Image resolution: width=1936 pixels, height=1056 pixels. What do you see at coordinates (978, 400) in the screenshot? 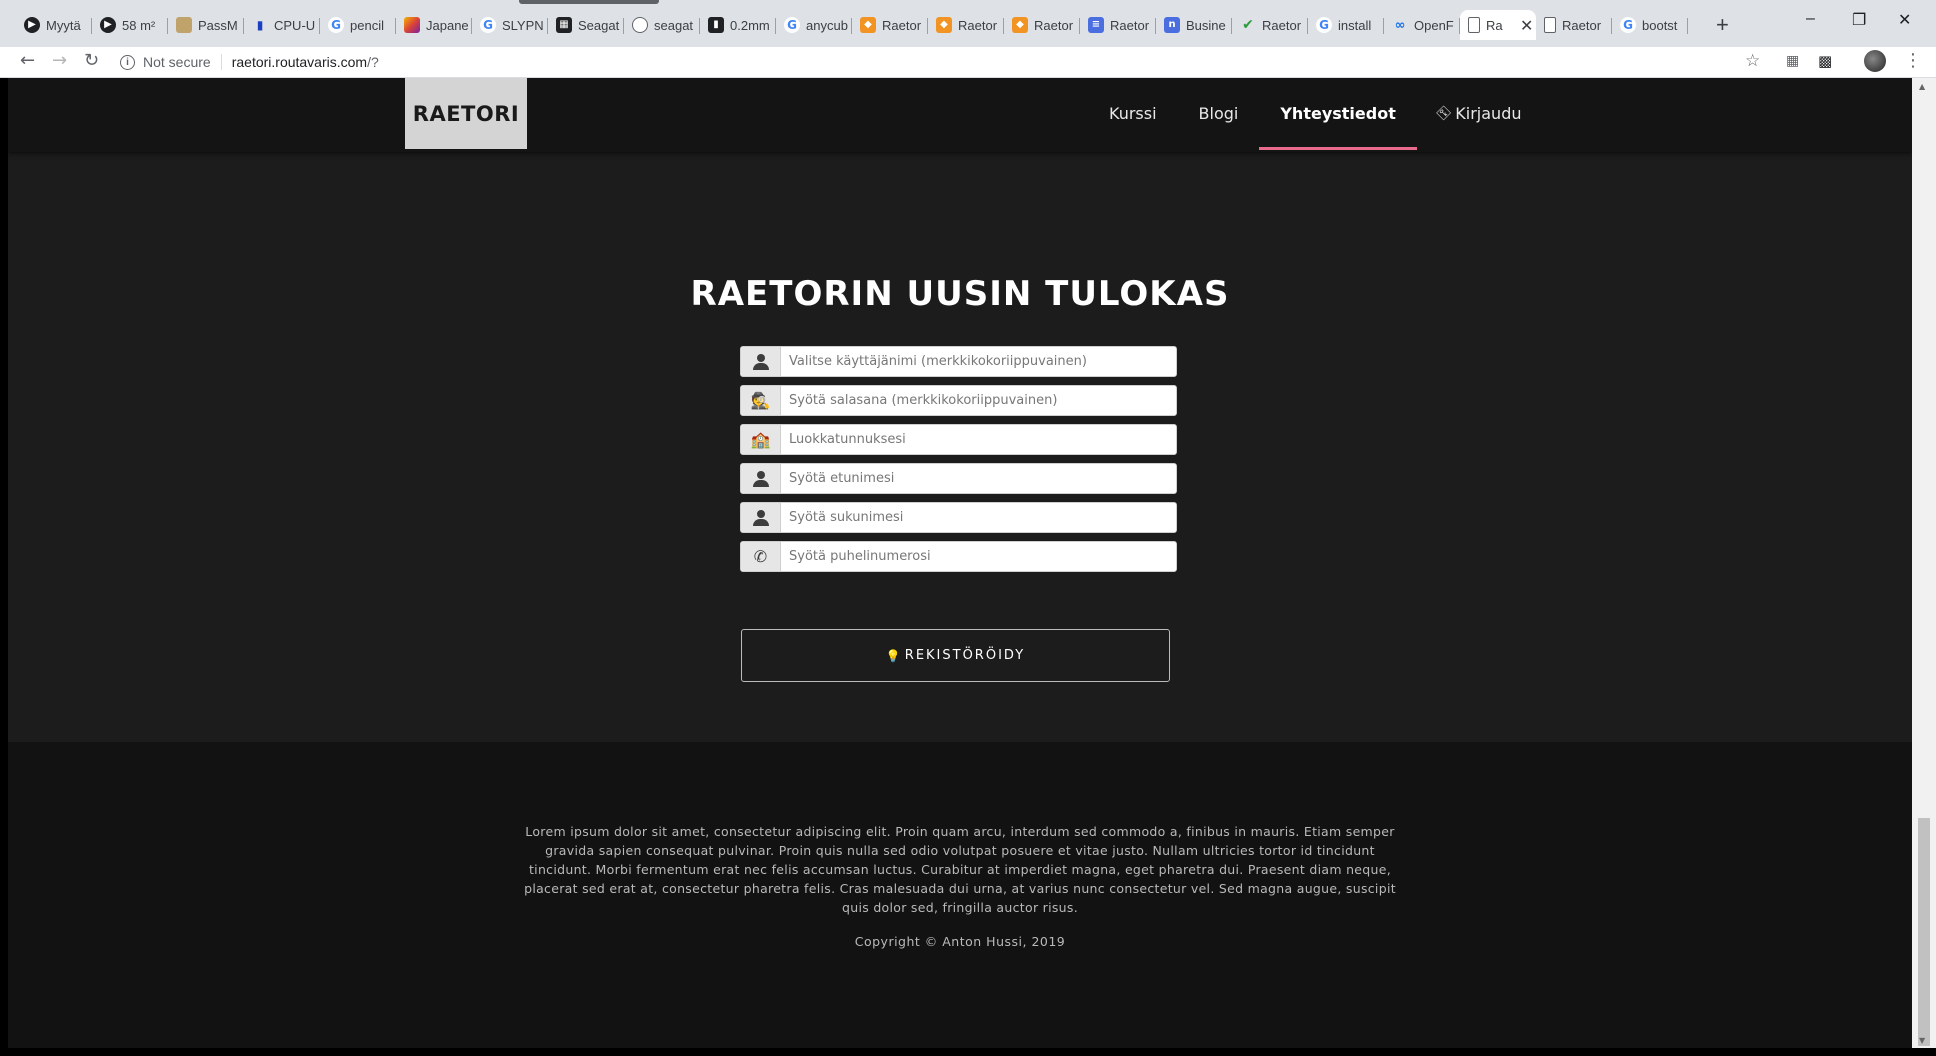
I see `password-input` at bounding box center [978, 400].